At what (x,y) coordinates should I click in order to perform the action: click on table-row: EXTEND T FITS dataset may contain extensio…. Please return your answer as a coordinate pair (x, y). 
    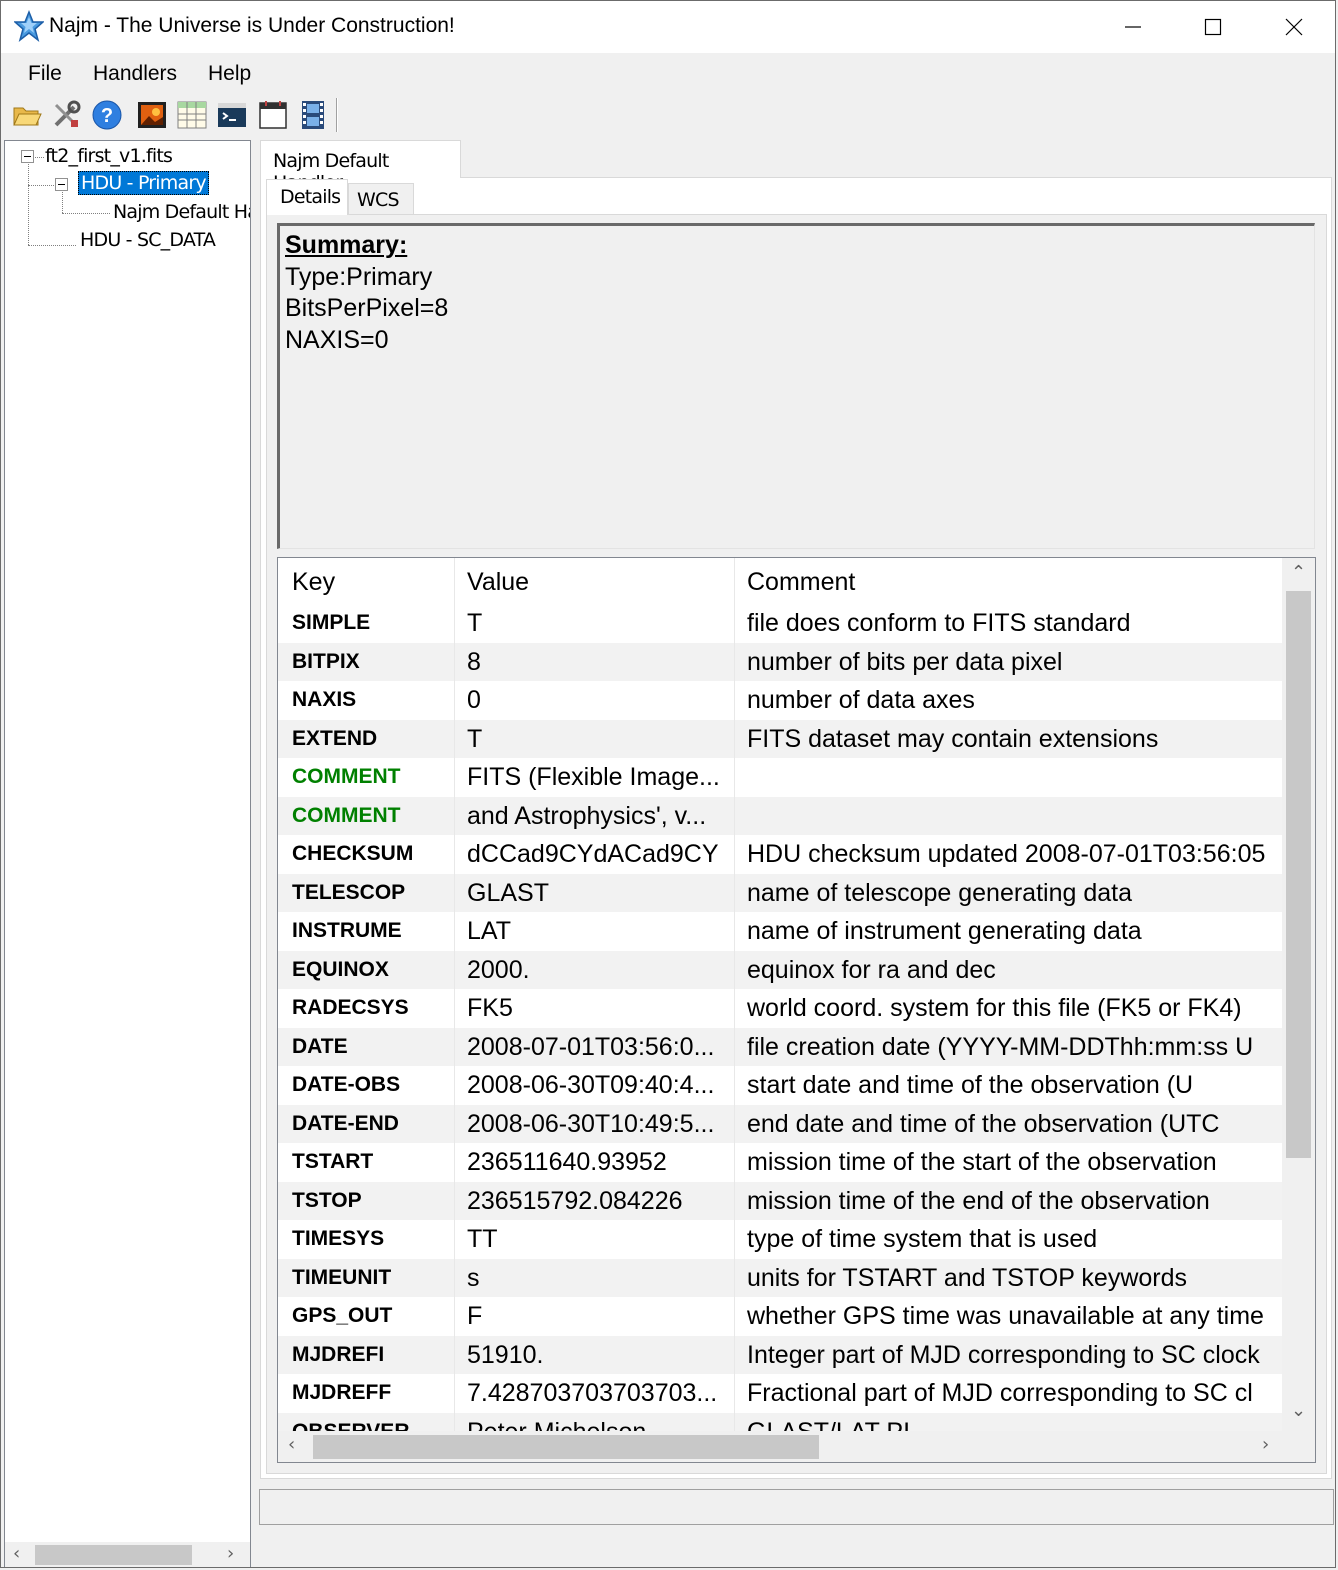
    Looking at the image, I should click on (780, 739).